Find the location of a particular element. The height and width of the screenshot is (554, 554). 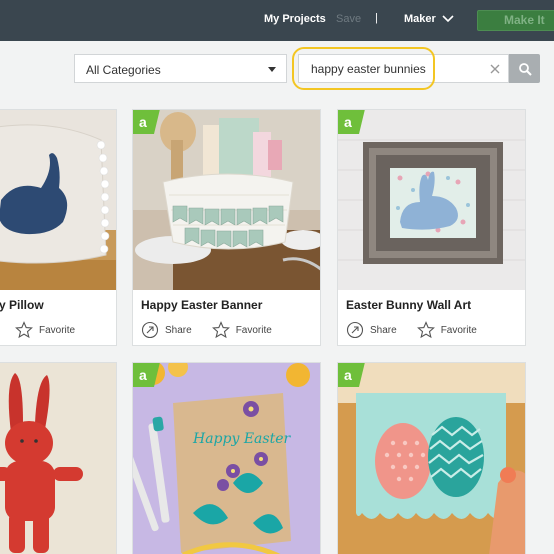

search-box is located at coordinates (403, 68).